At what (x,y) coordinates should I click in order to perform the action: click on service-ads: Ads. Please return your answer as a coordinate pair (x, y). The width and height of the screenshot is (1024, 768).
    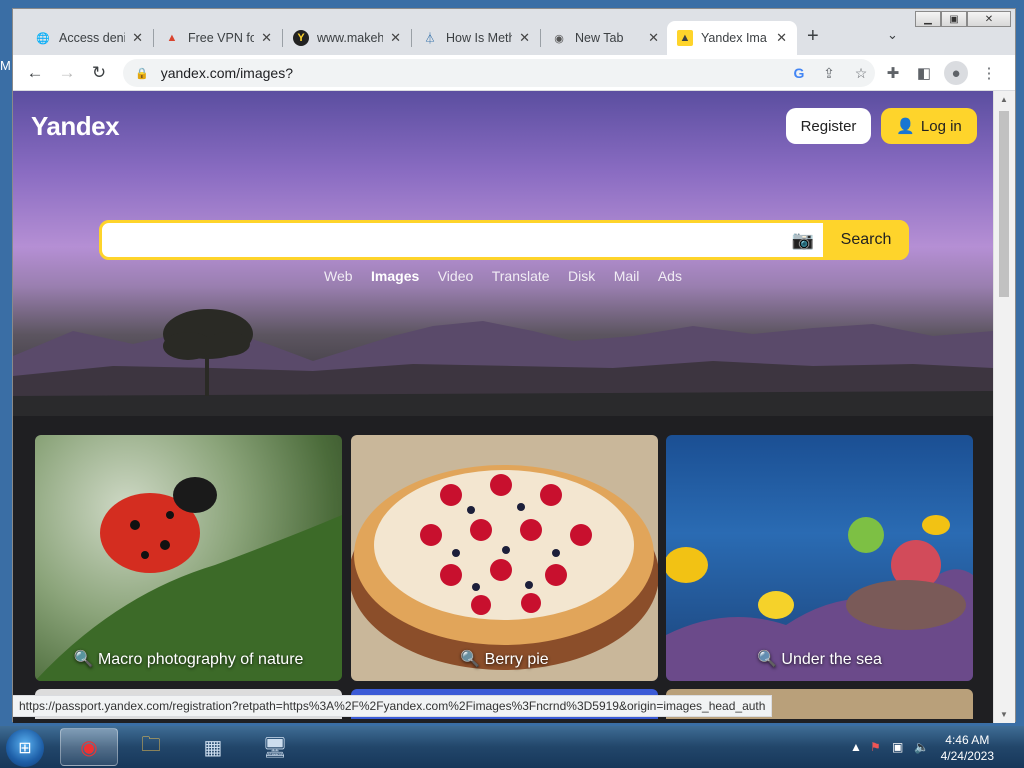
    Looking at the image, I should click on (670, 276).